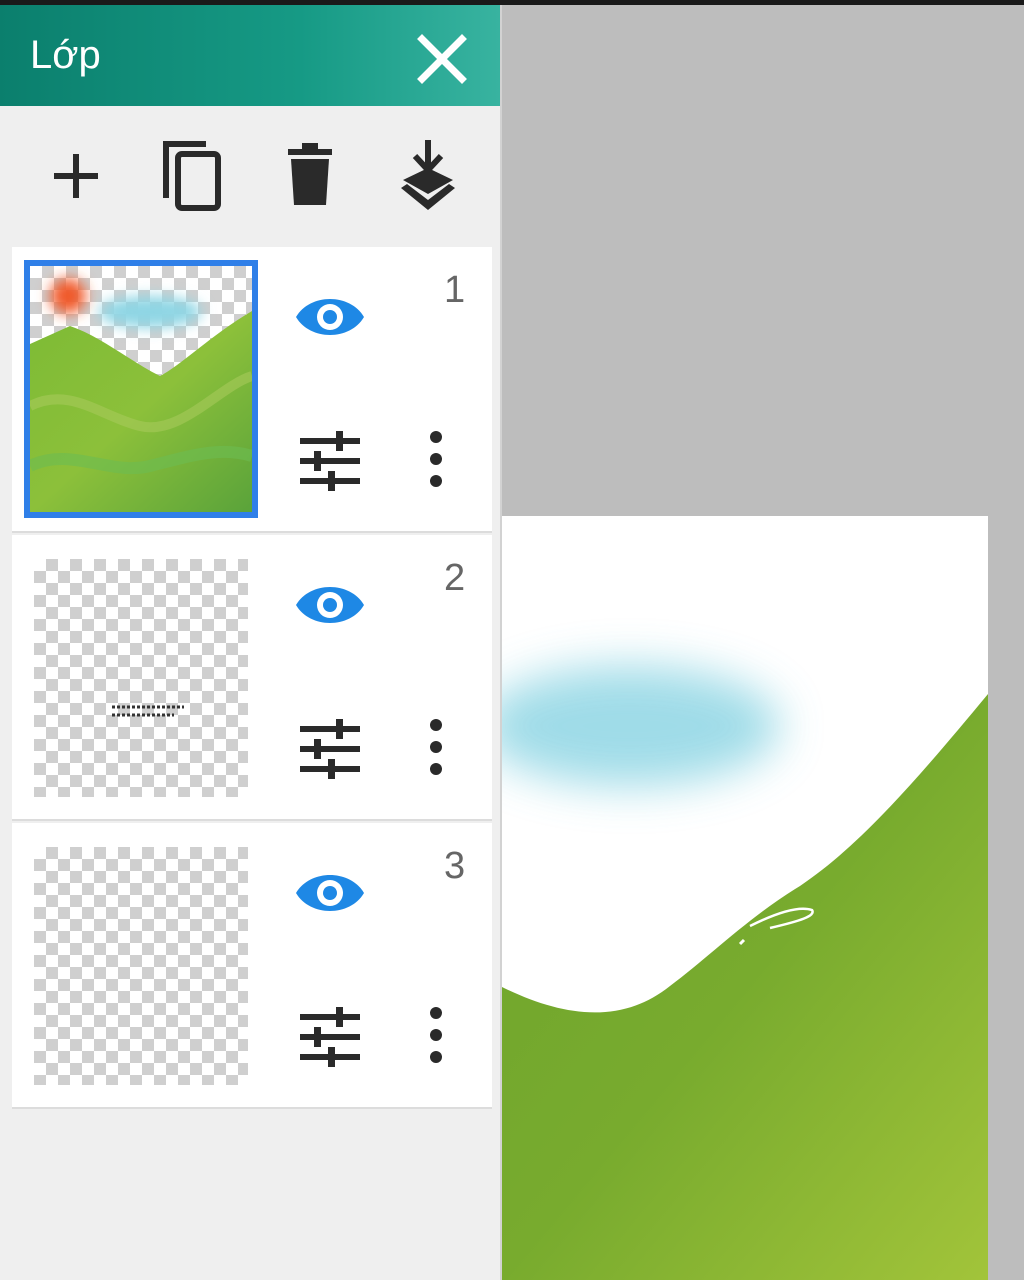 This screenshot has width=1024, height=1280. Describe the element at coordinates (455, 578) in the screenshot. I see `layer-number: 2` at that location.